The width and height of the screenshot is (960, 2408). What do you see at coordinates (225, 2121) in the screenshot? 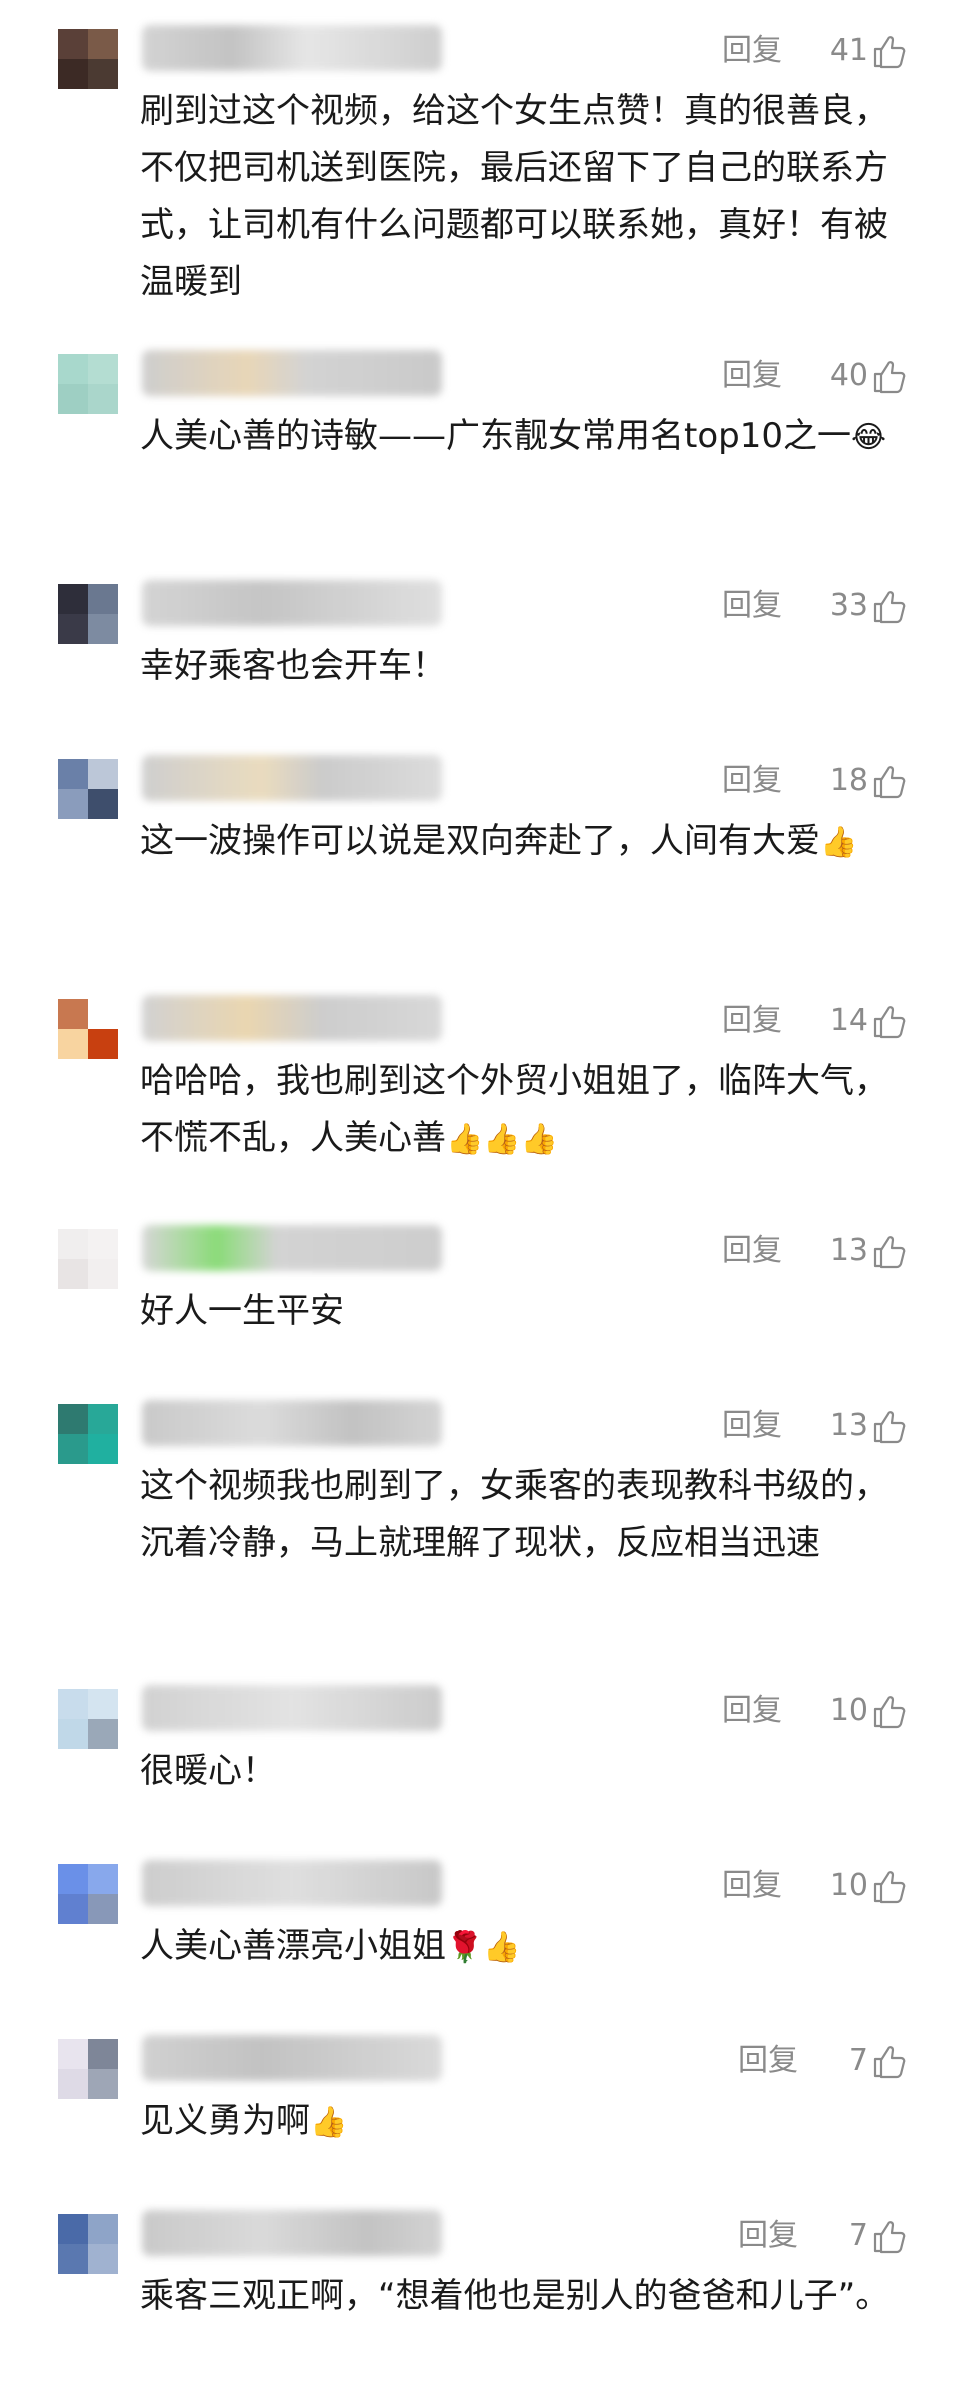
I see `comment-body: 见义勇为啊` at bounding box center [225, 2121].